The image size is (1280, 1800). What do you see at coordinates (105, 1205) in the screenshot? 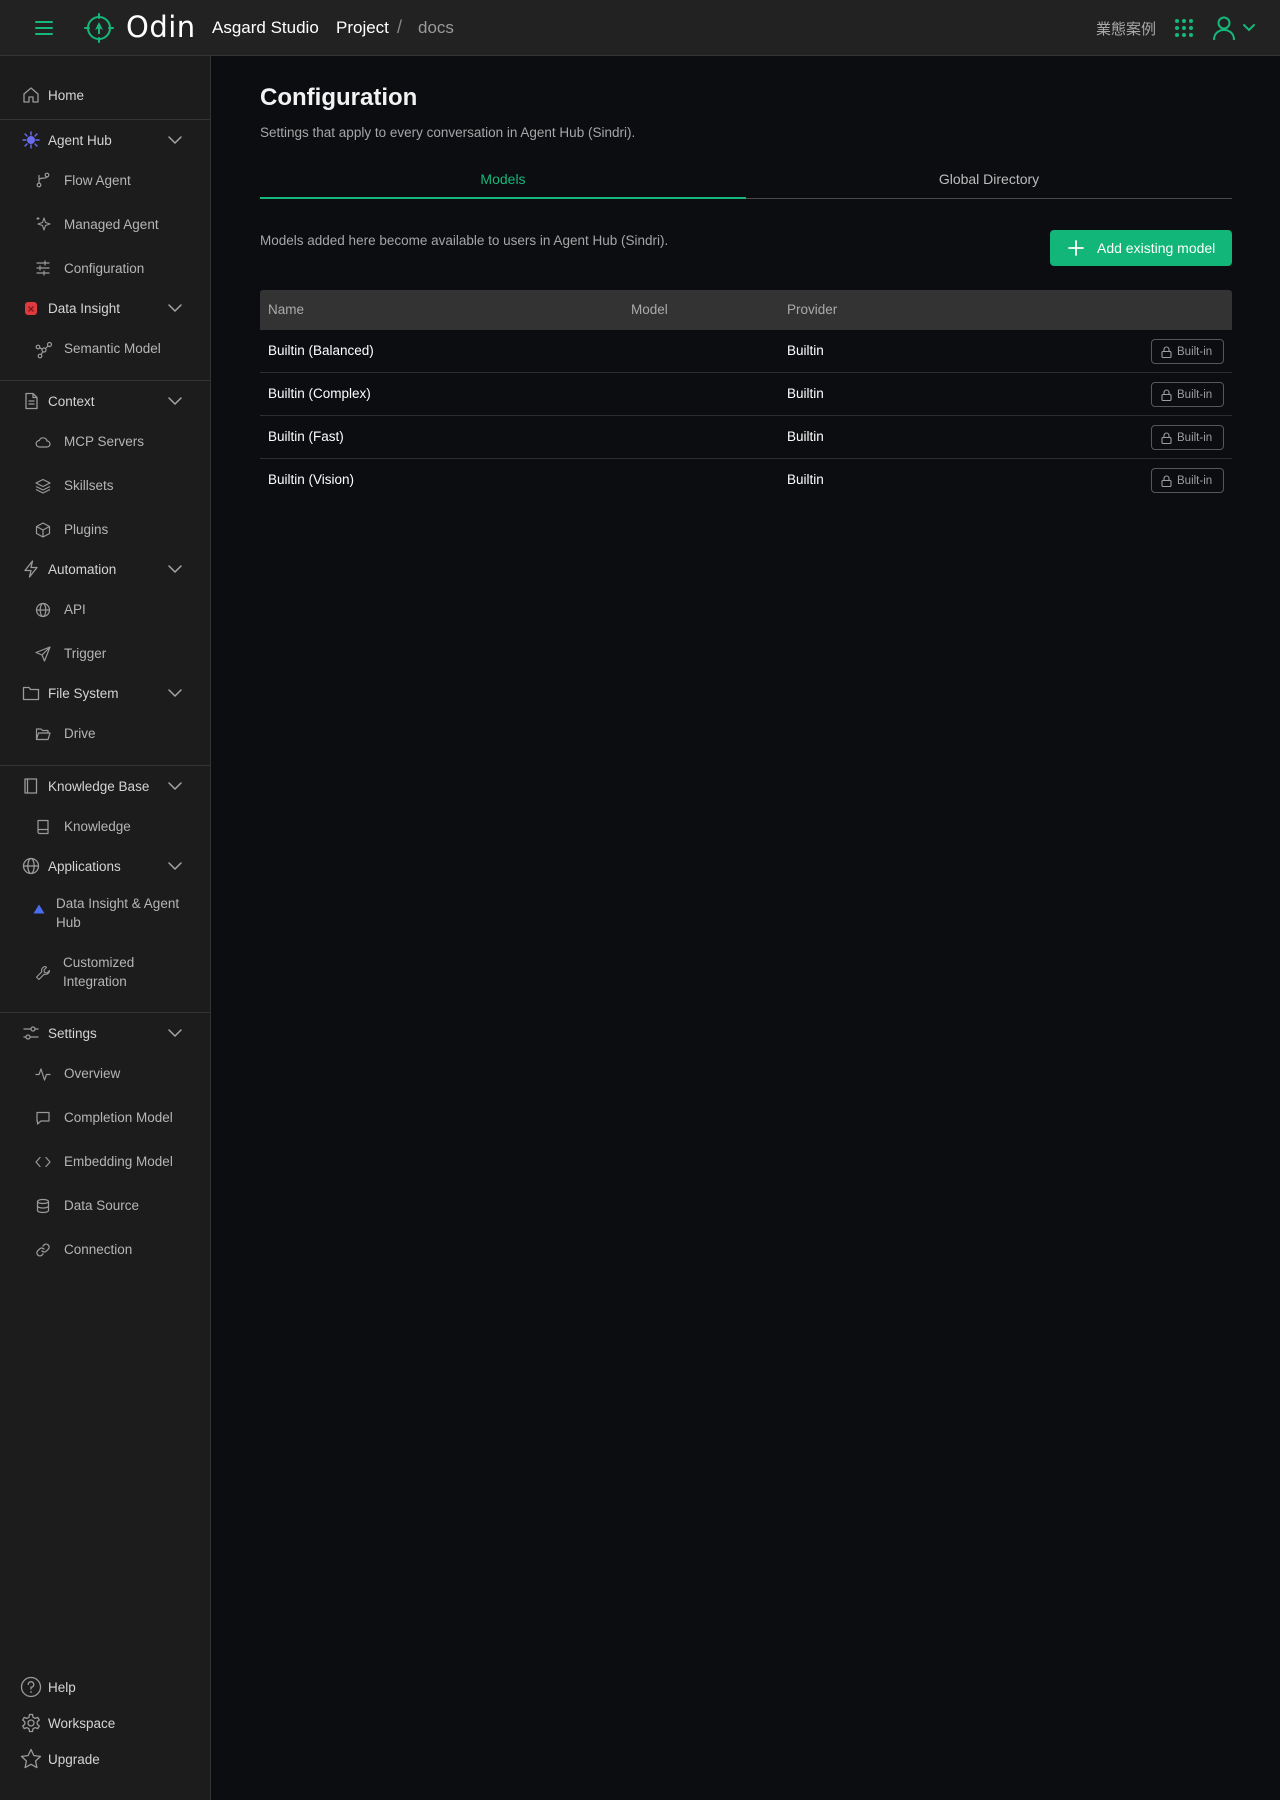
I see `sidebar-item-data-source: Data Source` at bounding box center [105, 1205].